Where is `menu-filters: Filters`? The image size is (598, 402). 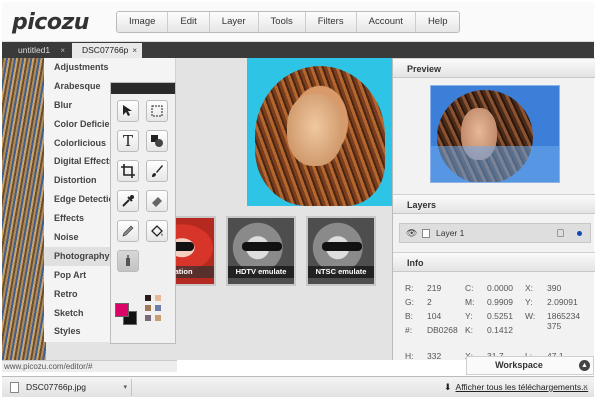
menu-filters: Filters is located at coordinates (331, 22).